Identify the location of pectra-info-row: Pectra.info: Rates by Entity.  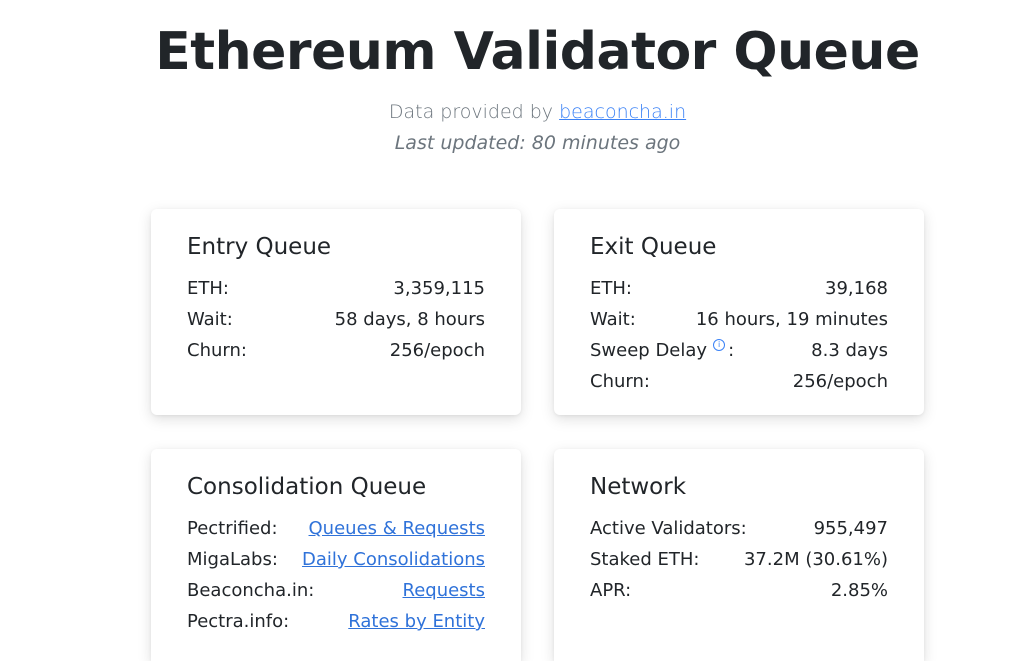
(336, 621).